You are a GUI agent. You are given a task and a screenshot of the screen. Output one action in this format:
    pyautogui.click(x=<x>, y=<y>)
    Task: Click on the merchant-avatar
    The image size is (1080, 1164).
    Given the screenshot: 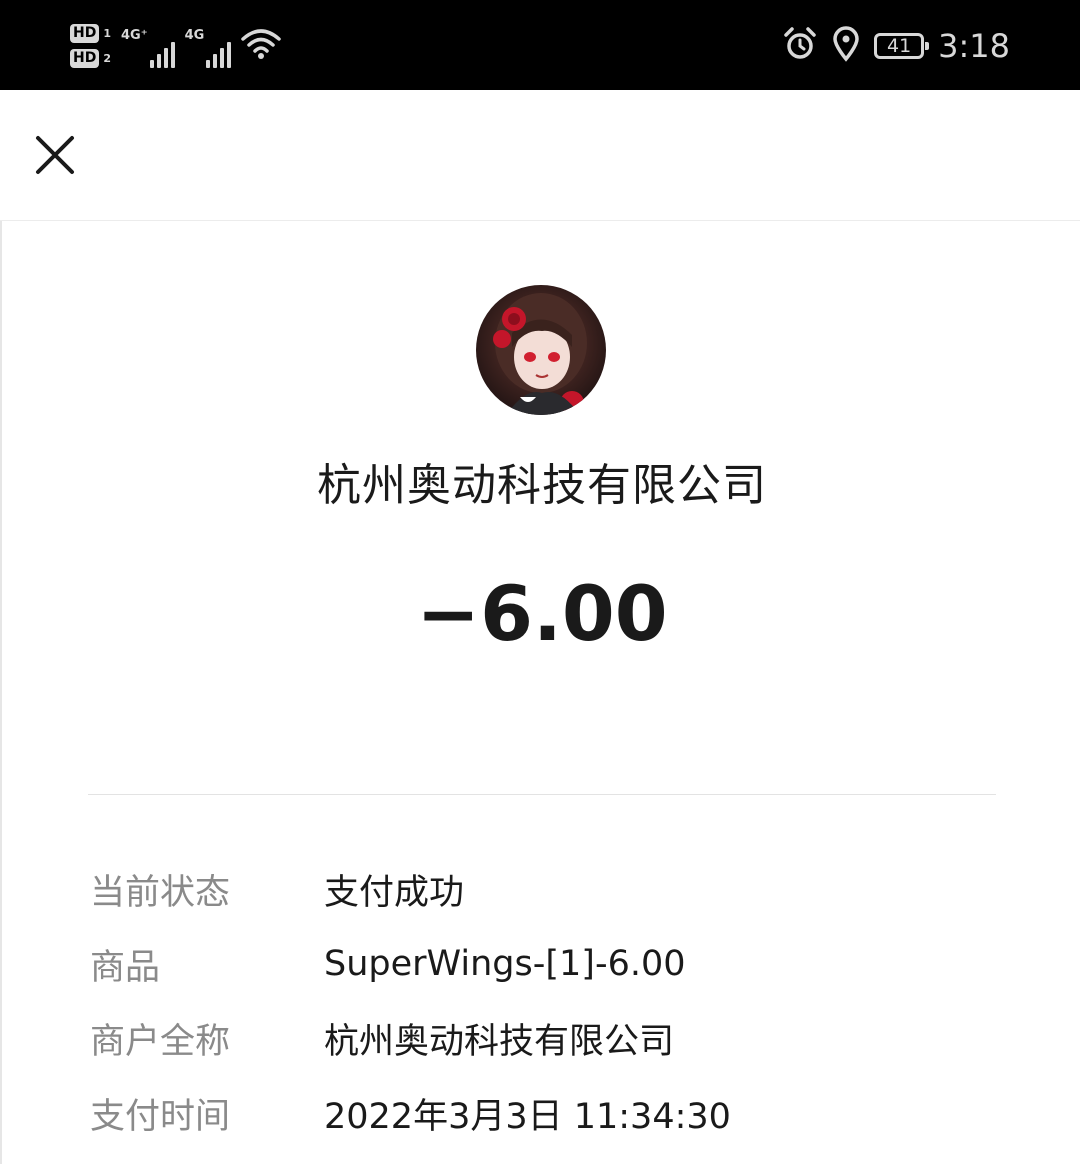 What is the action you would take?
    pyautogui.click(x=541, y=350)
    